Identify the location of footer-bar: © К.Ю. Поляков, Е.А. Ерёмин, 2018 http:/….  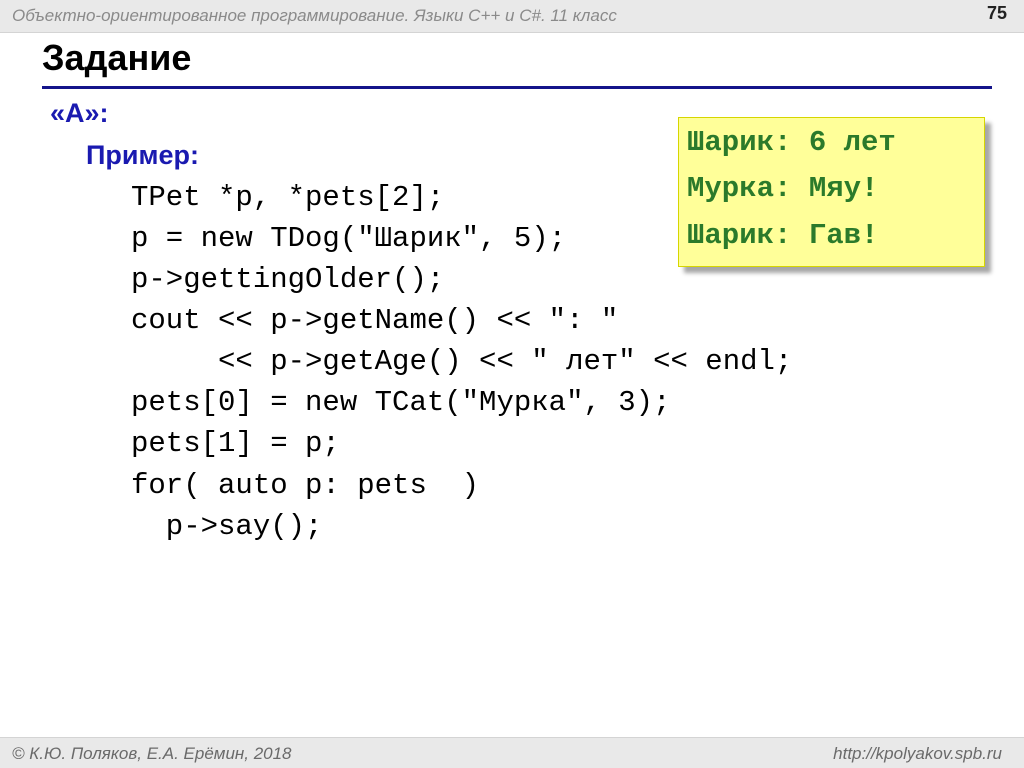
(512, 752).